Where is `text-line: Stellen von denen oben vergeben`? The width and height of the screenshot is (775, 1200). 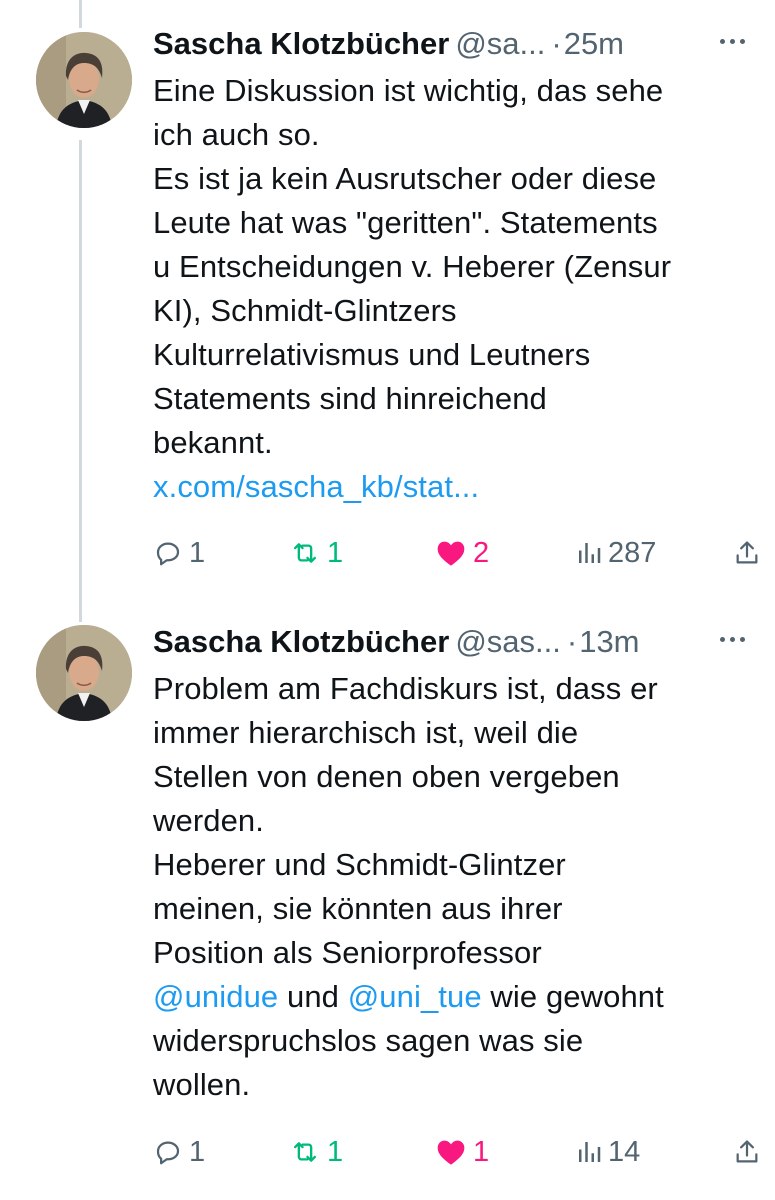
text-line: Stellen von denen oben vergeben is located at coordinates (386, 776).